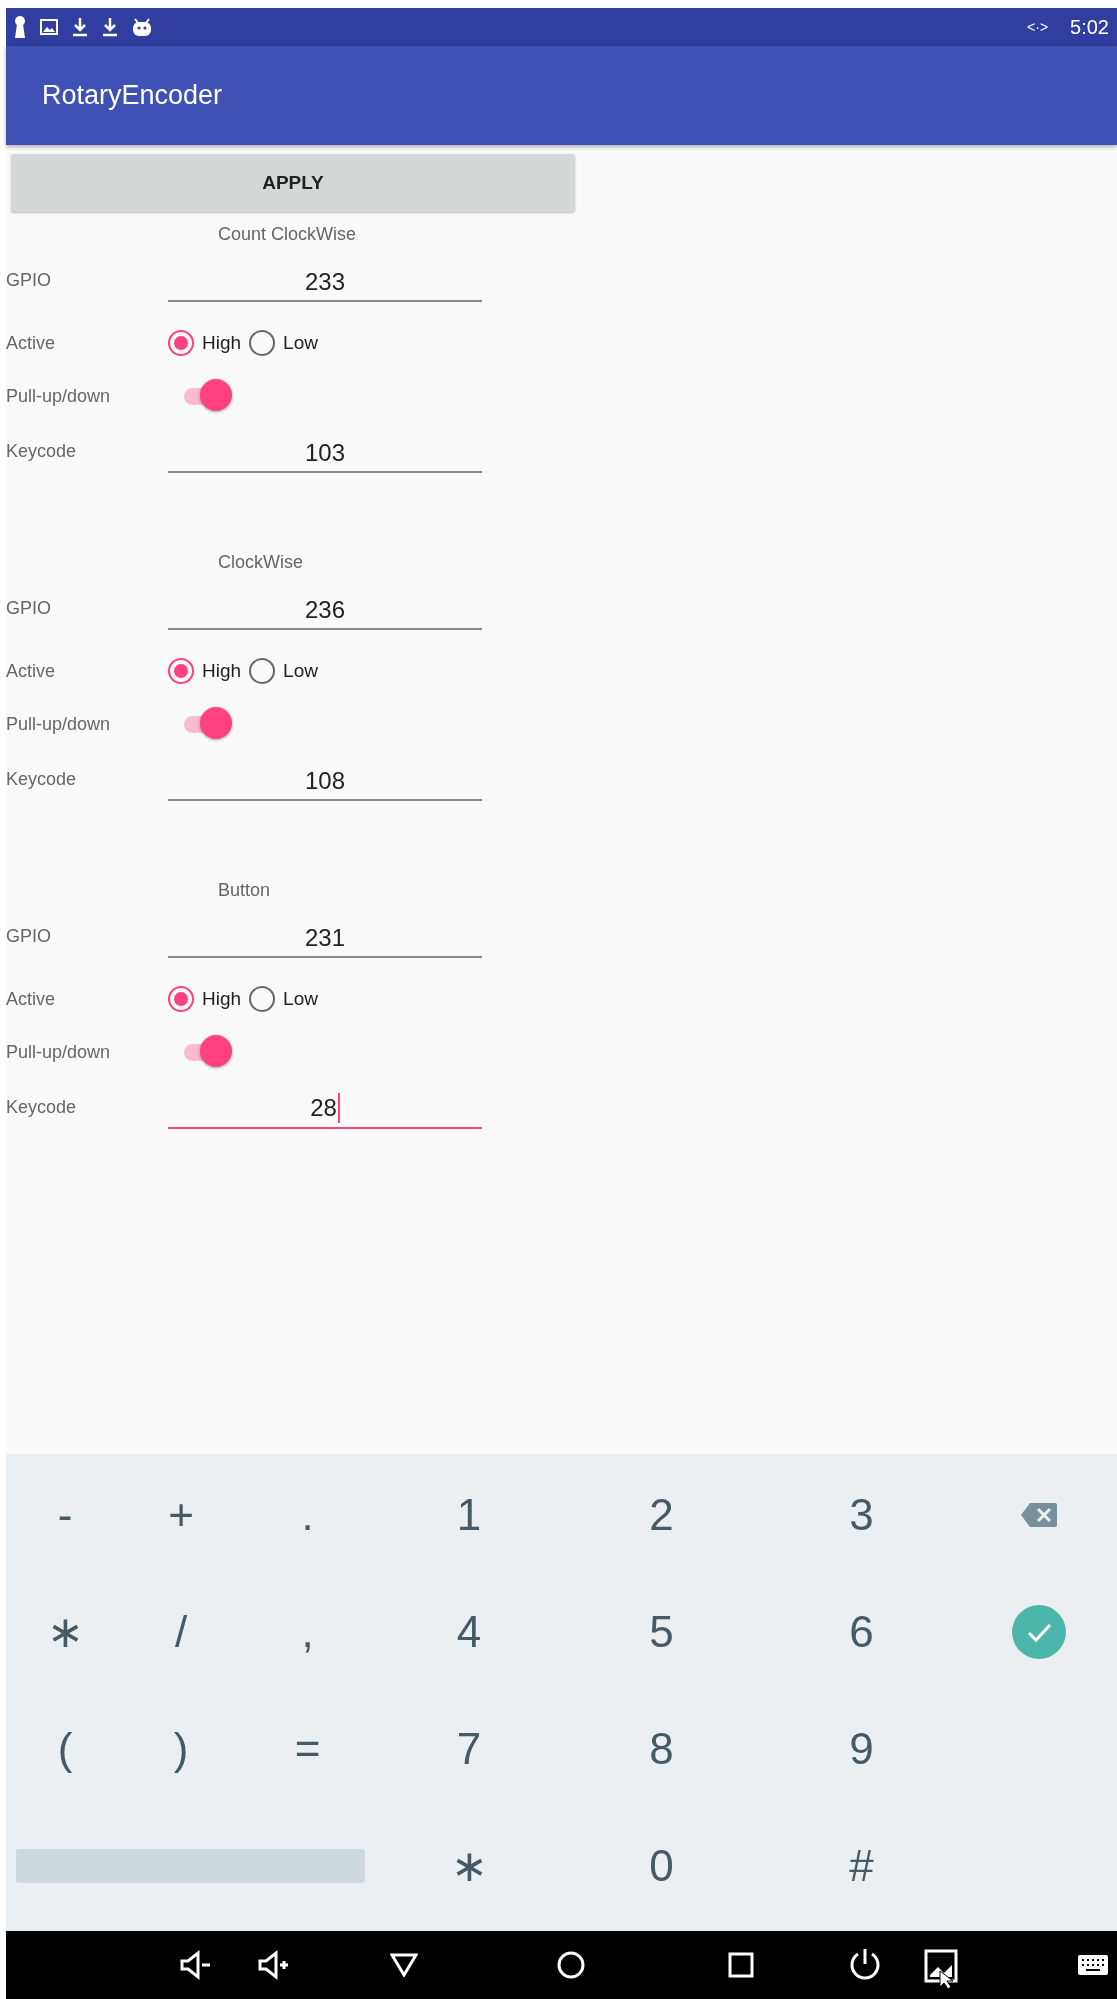  I want to click on keyboard-key: ,, so click(307, 1631).